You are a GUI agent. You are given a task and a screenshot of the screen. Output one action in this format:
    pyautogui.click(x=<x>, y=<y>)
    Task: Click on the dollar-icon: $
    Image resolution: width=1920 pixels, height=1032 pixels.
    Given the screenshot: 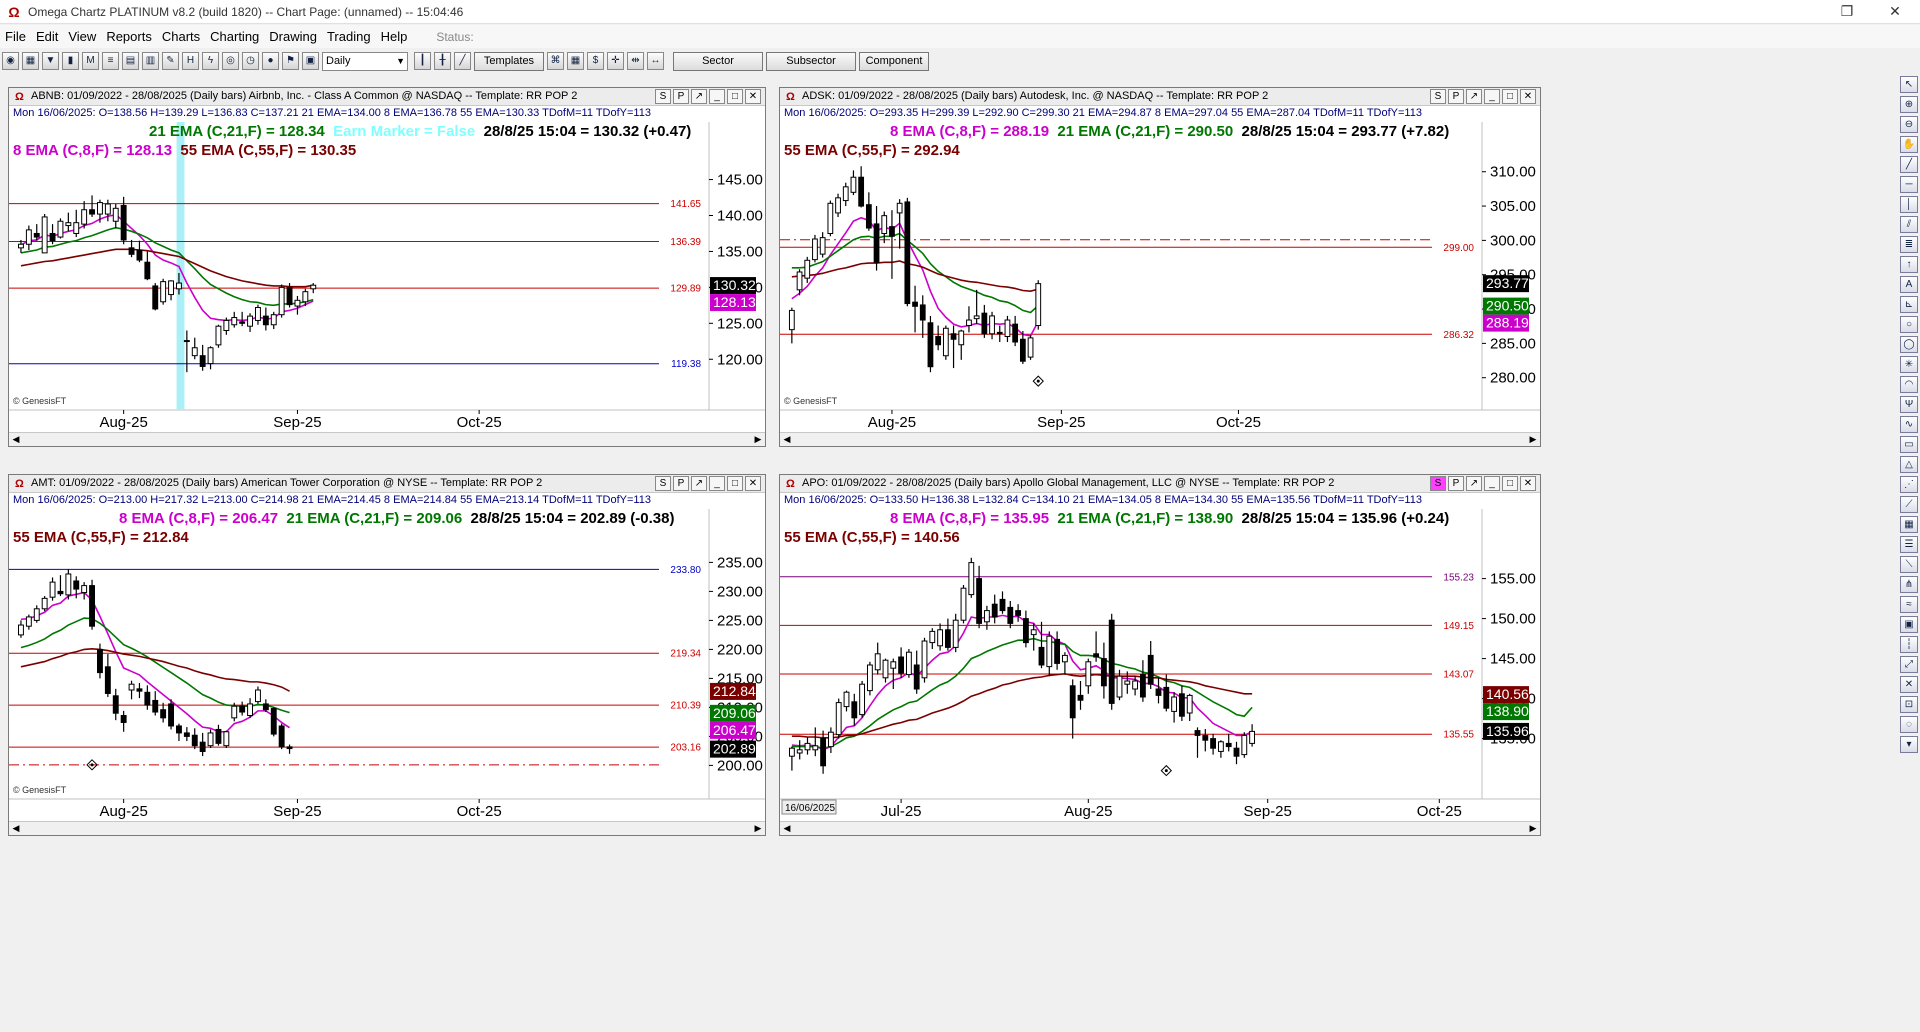 What is the action you would take?
    pyautogui.click(x=595, y=61)
    